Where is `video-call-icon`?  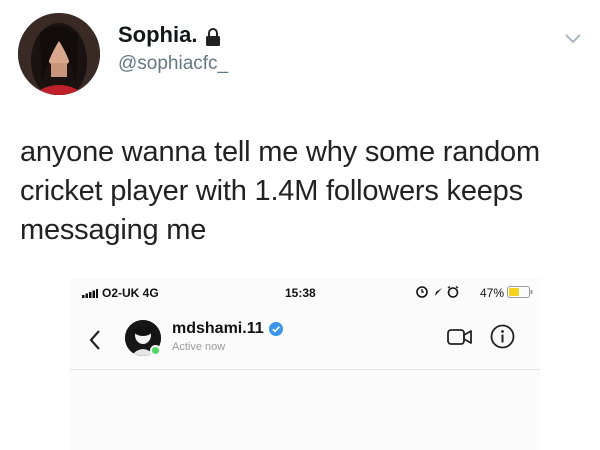 video-call-icon is located at coordinates (460, 337).